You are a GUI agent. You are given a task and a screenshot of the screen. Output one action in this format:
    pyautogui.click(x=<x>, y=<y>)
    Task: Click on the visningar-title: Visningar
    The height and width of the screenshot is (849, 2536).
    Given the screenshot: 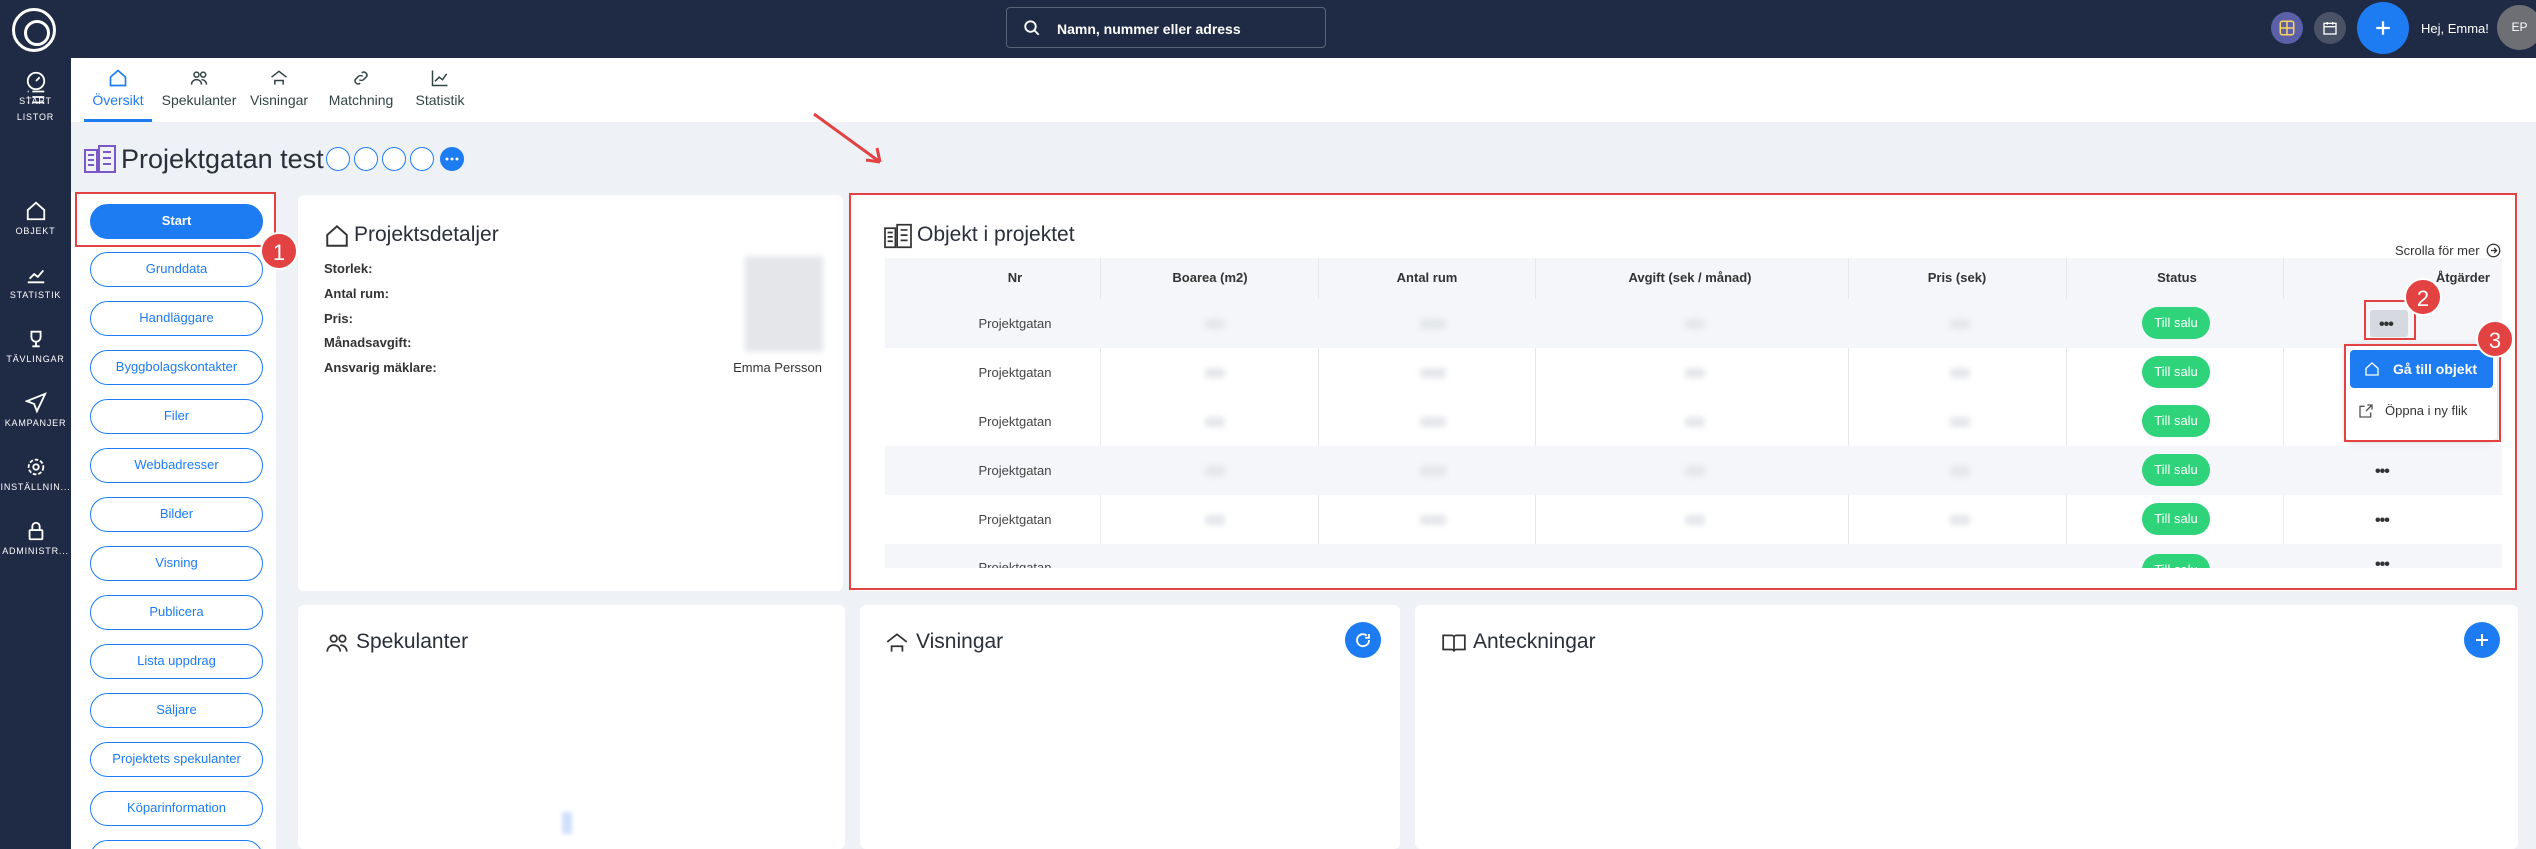 What is the action you would take?
    pyautogui.click(x=960, y=641)
    